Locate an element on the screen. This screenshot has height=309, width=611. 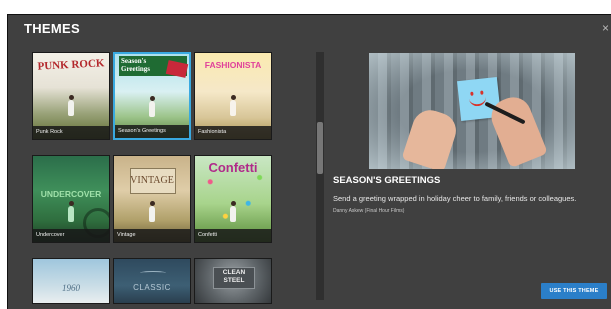
theme-thumbnail-title: CLEAN STEEL is located at coordinates (234, 276).